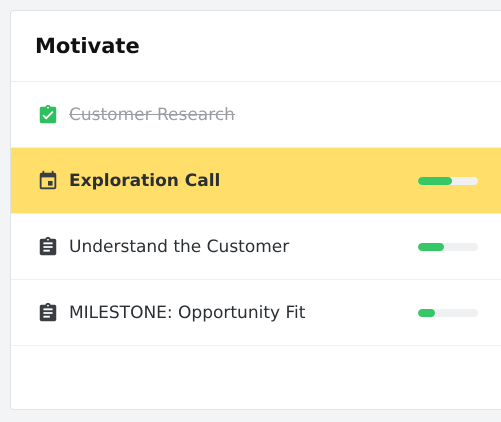  What do you see at coordinates (48, 181) in the screenshot?
I see `calendar-icon` at bounding box center [48, 181].